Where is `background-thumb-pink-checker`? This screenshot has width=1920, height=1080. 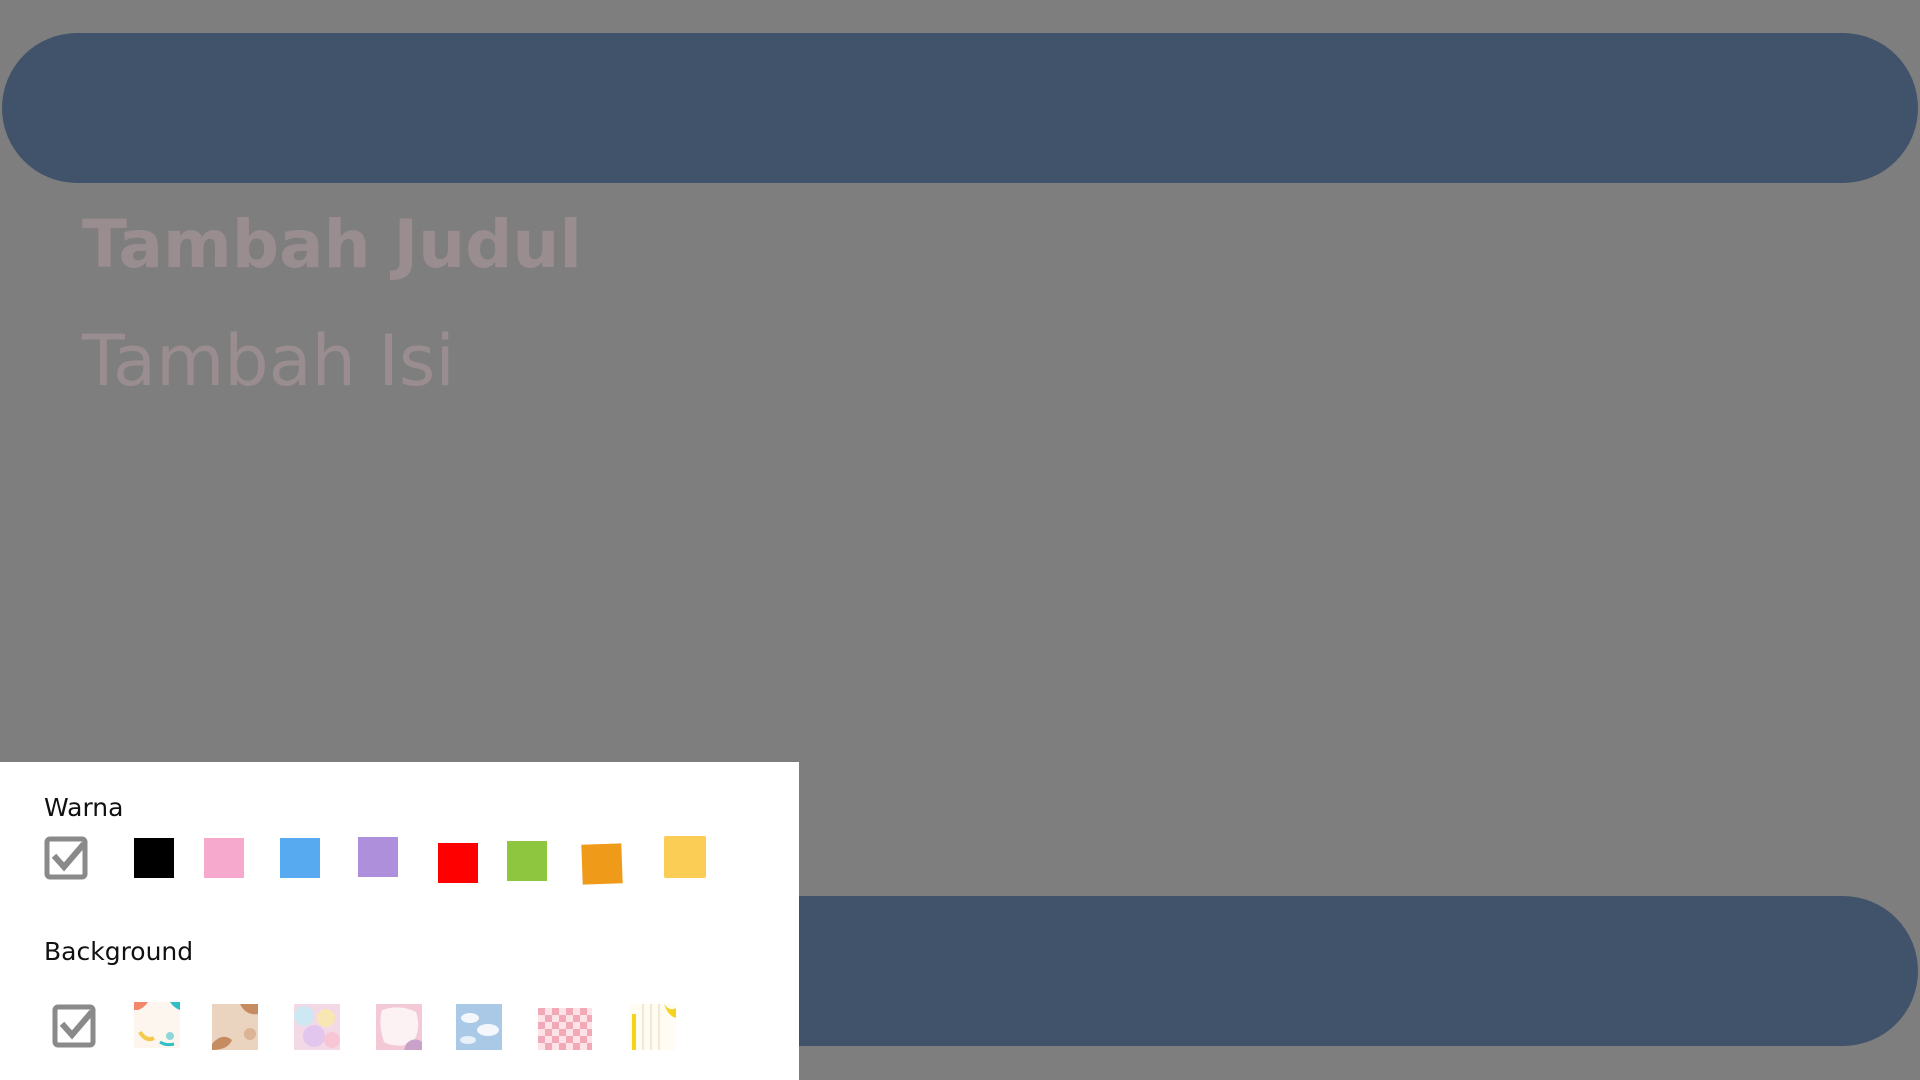
background-thumb-pink-checker is located at coordinates (565, 1029).